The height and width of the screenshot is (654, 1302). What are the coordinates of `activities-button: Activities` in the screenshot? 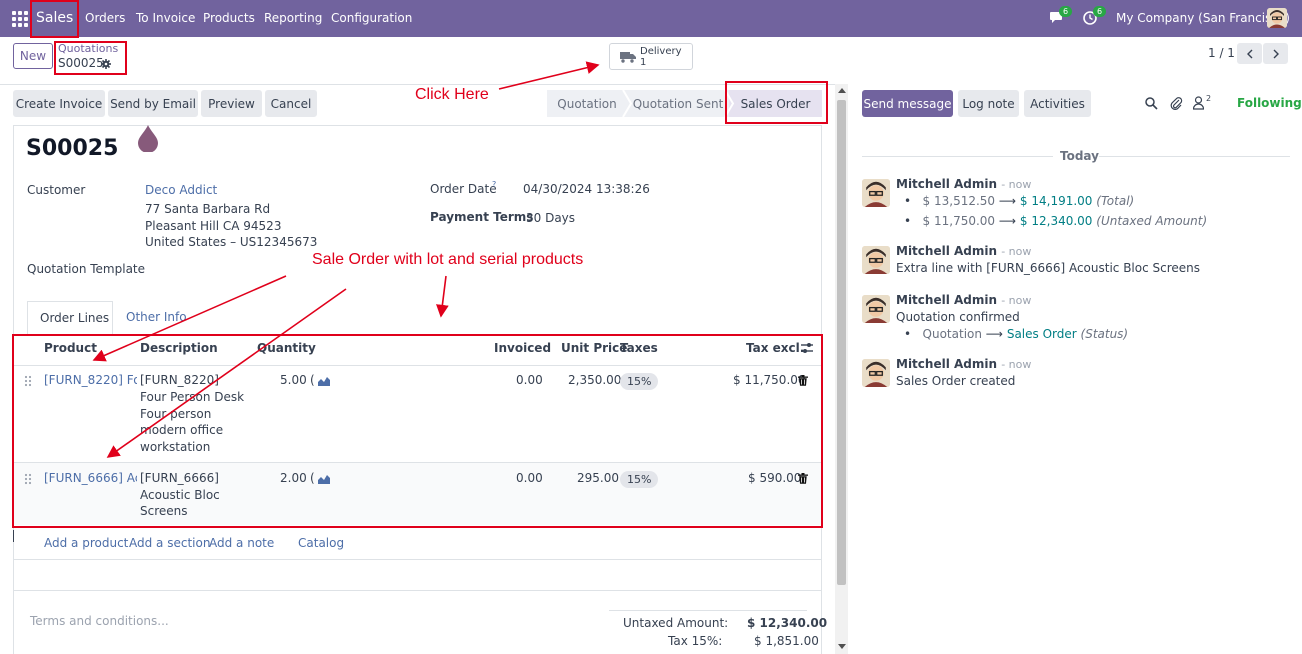 It's located at (1057, 103).